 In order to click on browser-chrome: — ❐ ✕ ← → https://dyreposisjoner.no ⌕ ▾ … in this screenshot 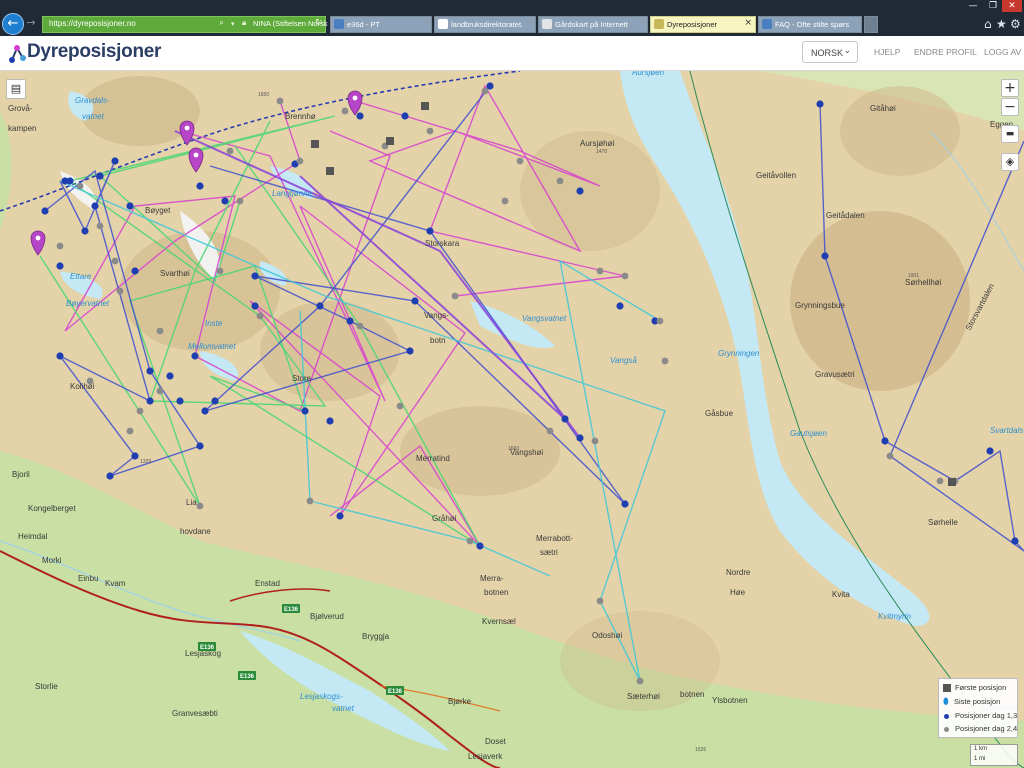, I will do `click(512, 18)`.